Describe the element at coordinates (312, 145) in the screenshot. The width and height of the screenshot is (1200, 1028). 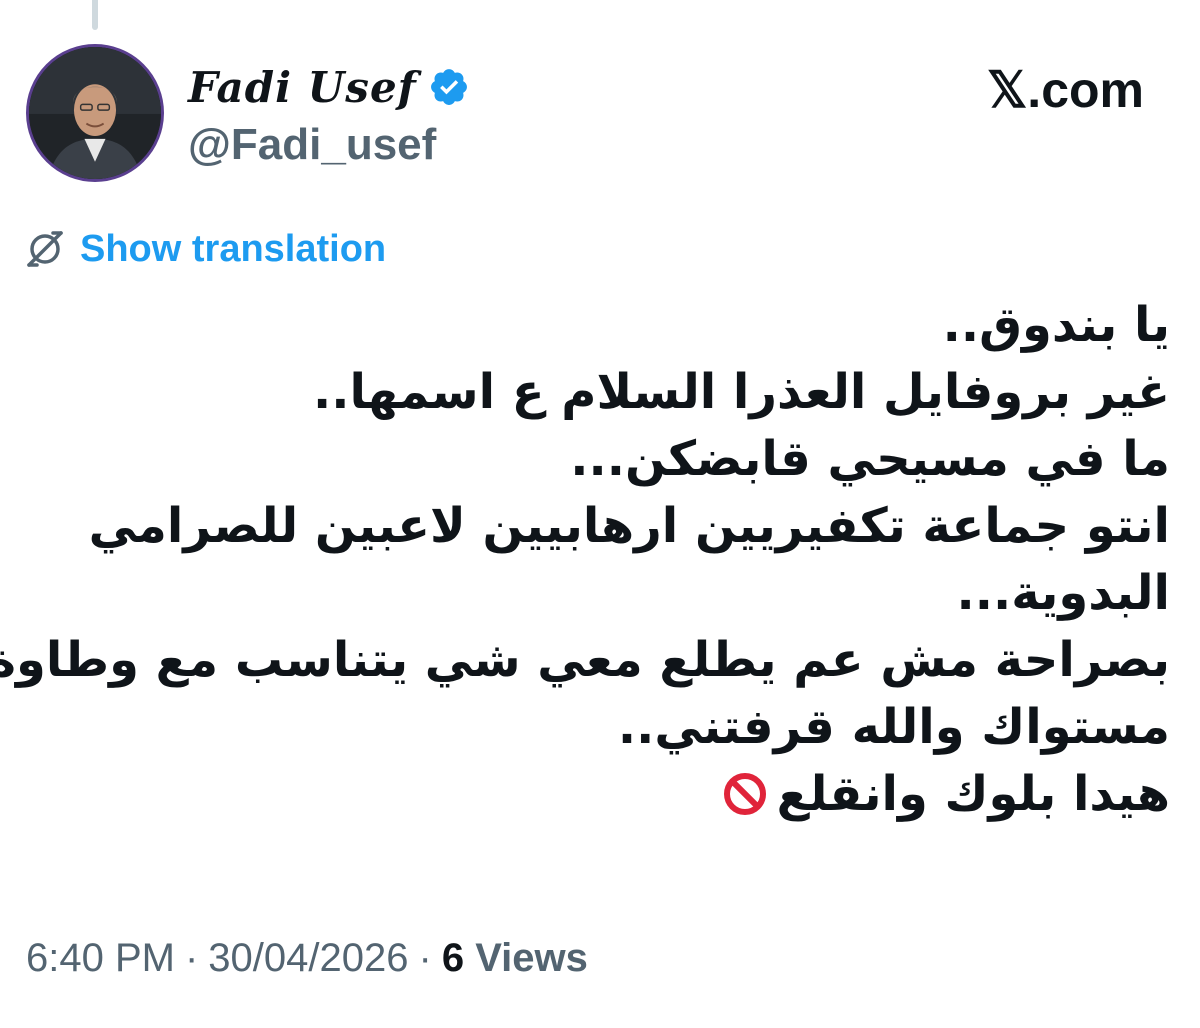
I see `author-handle: @Fadi_usef` at that location.